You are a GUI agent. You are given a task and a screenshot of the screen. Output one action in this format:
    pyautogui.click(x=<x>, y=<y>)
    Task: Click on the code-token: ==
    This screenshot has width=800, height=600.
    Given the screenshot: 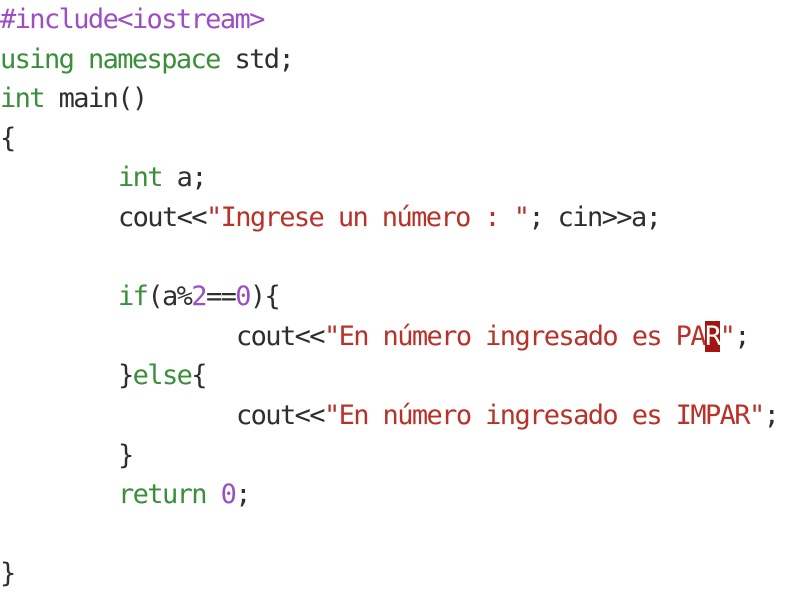 What is the action you would take?
    pyautogui.click(x=221, y=297)
    